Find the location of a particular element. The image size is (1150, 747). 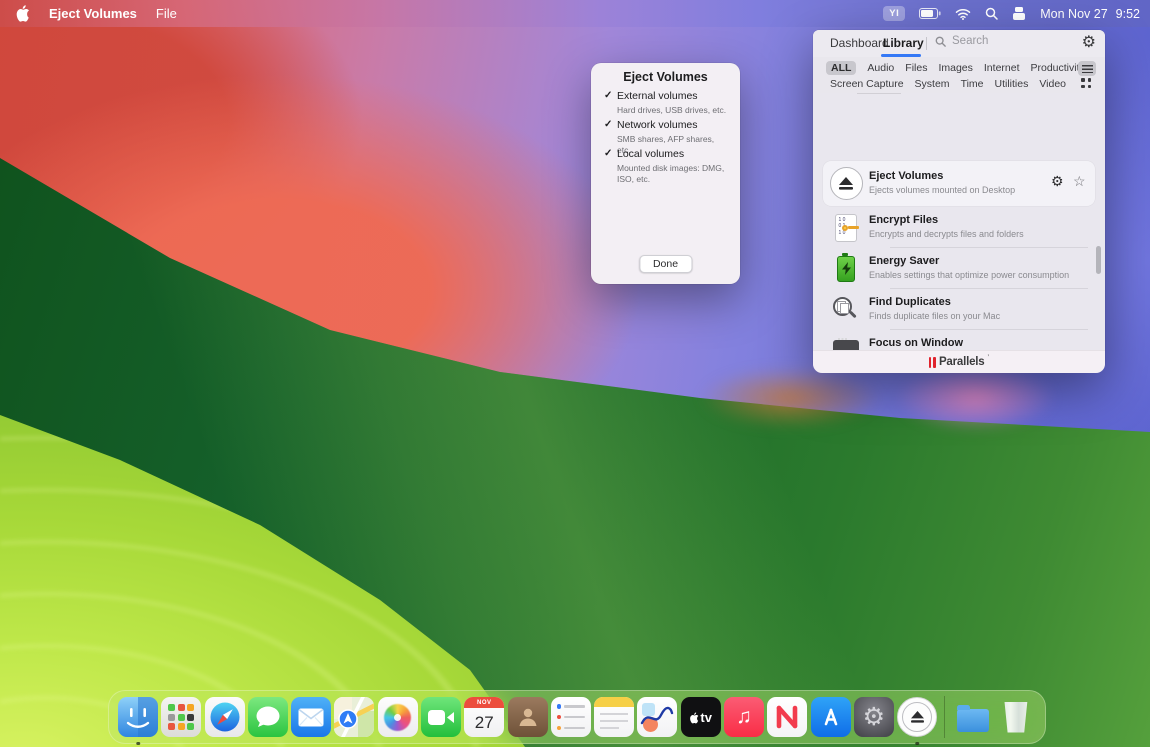

dock-app-store-icon is located at coordinates (830, 717).